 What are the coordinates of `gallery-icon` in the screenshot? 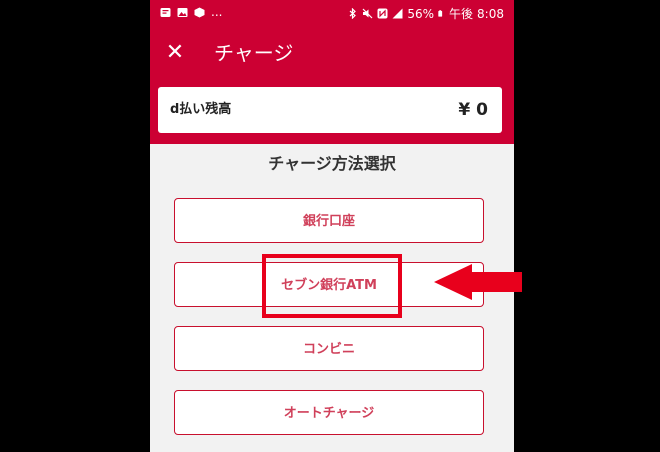 It's located at (182, 12).